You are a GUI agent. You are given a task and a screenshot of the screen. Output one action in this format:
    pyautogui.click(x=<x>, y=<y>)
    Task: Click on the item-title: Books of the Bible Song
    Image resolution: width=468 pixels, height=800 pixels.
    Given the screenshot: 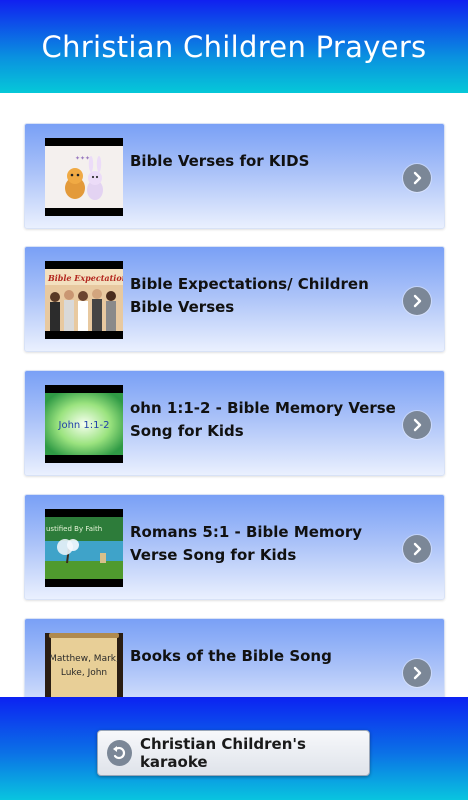 What is the action you would take?
    pyautogui.click(x=231, y=656)
    